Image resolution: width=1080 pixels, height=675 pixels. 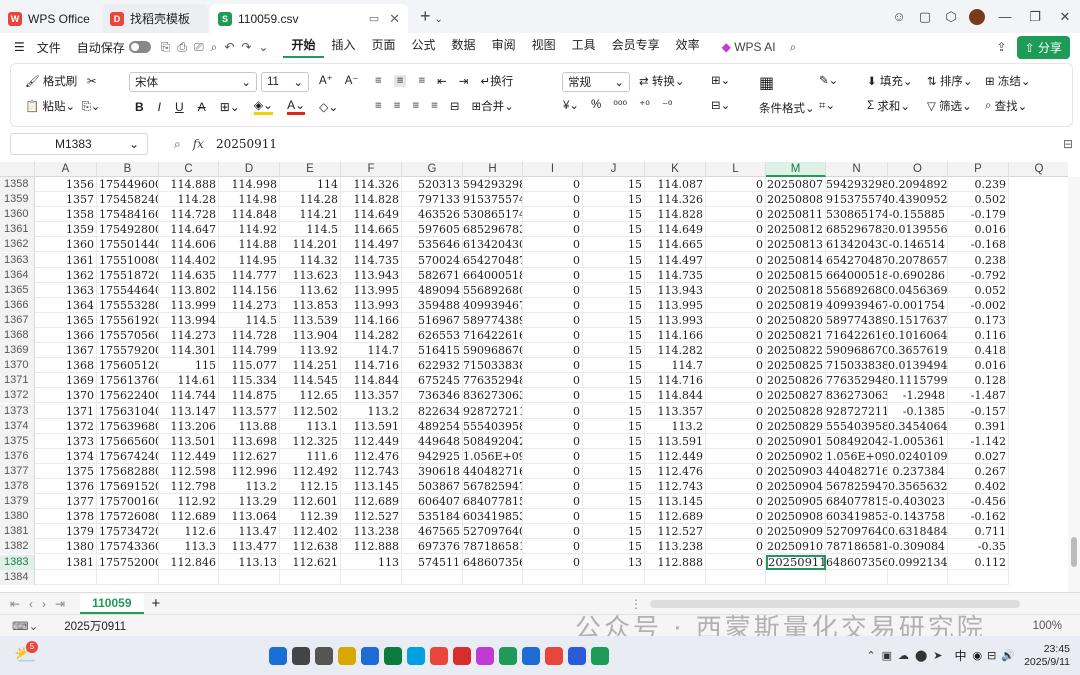 What do you see at coordinates (371, 426) in the screenshot?
I see `cell-F: 113.591` at bounding box center [371, 426].